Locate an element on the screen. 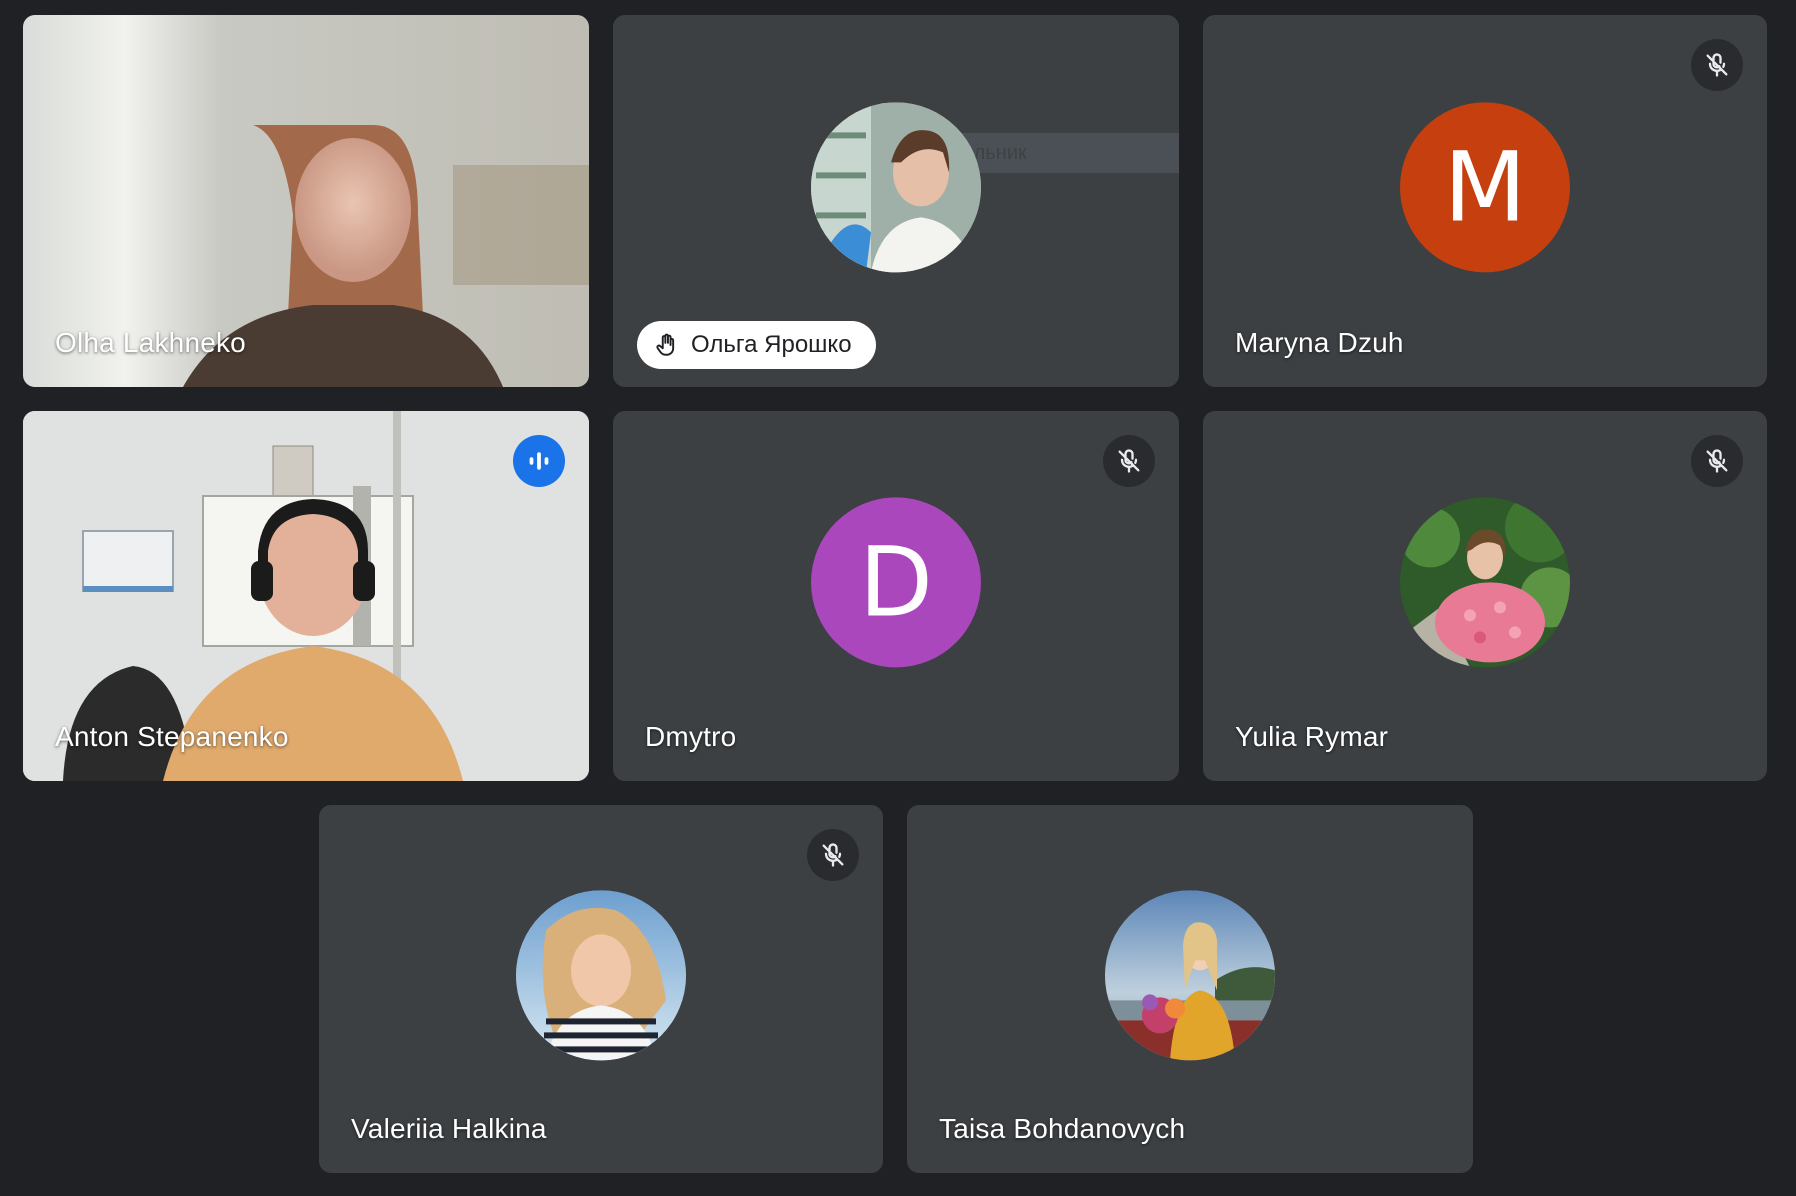  participant-name: Olha Lakhneko is located at coordinates (150, 342).